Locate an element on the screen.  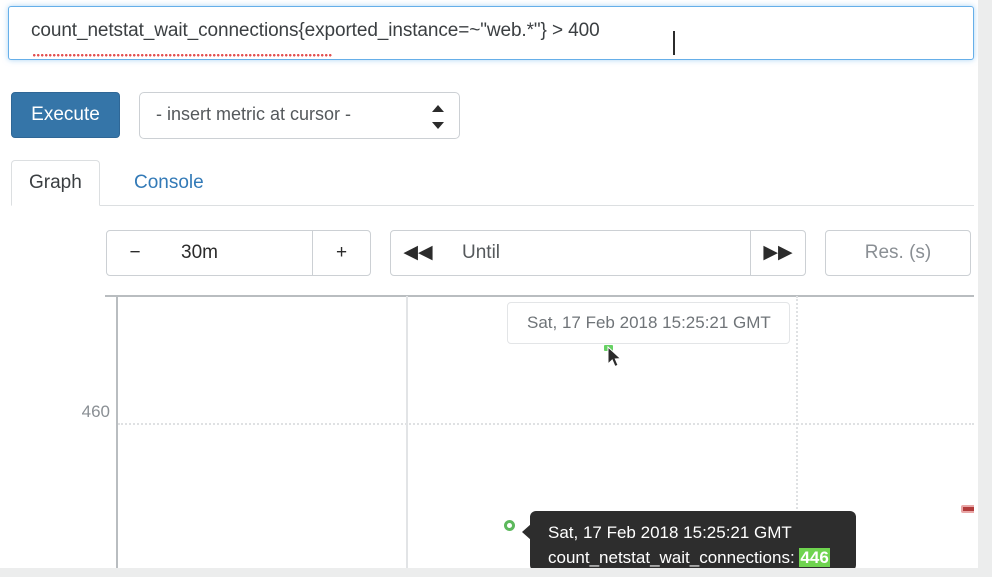
range-increase-button: + is located at coordinates (341, 253).